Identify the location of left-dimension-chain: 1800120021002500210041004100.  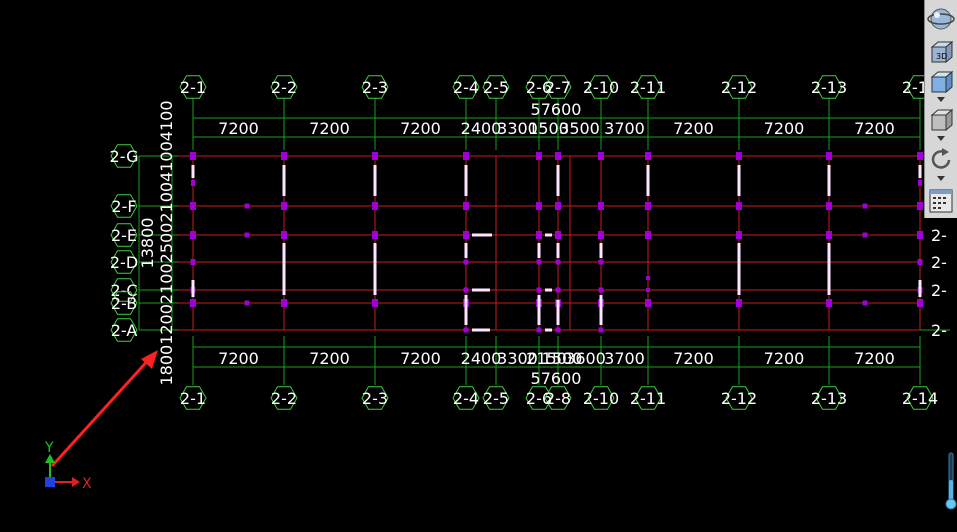
(166, 242).